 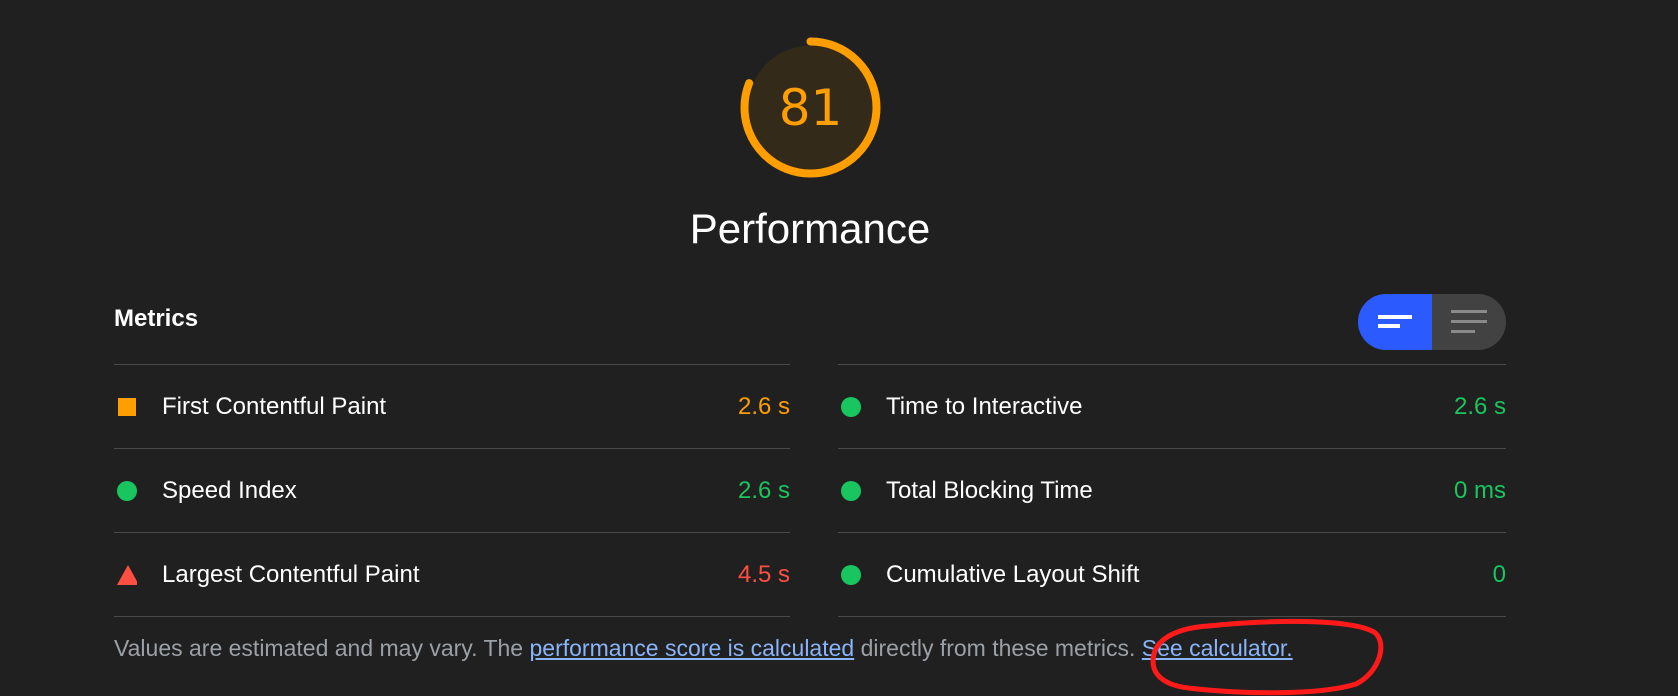 I want to click on metric-label: Largest Contentful Paint, so click(x=291, y=574).